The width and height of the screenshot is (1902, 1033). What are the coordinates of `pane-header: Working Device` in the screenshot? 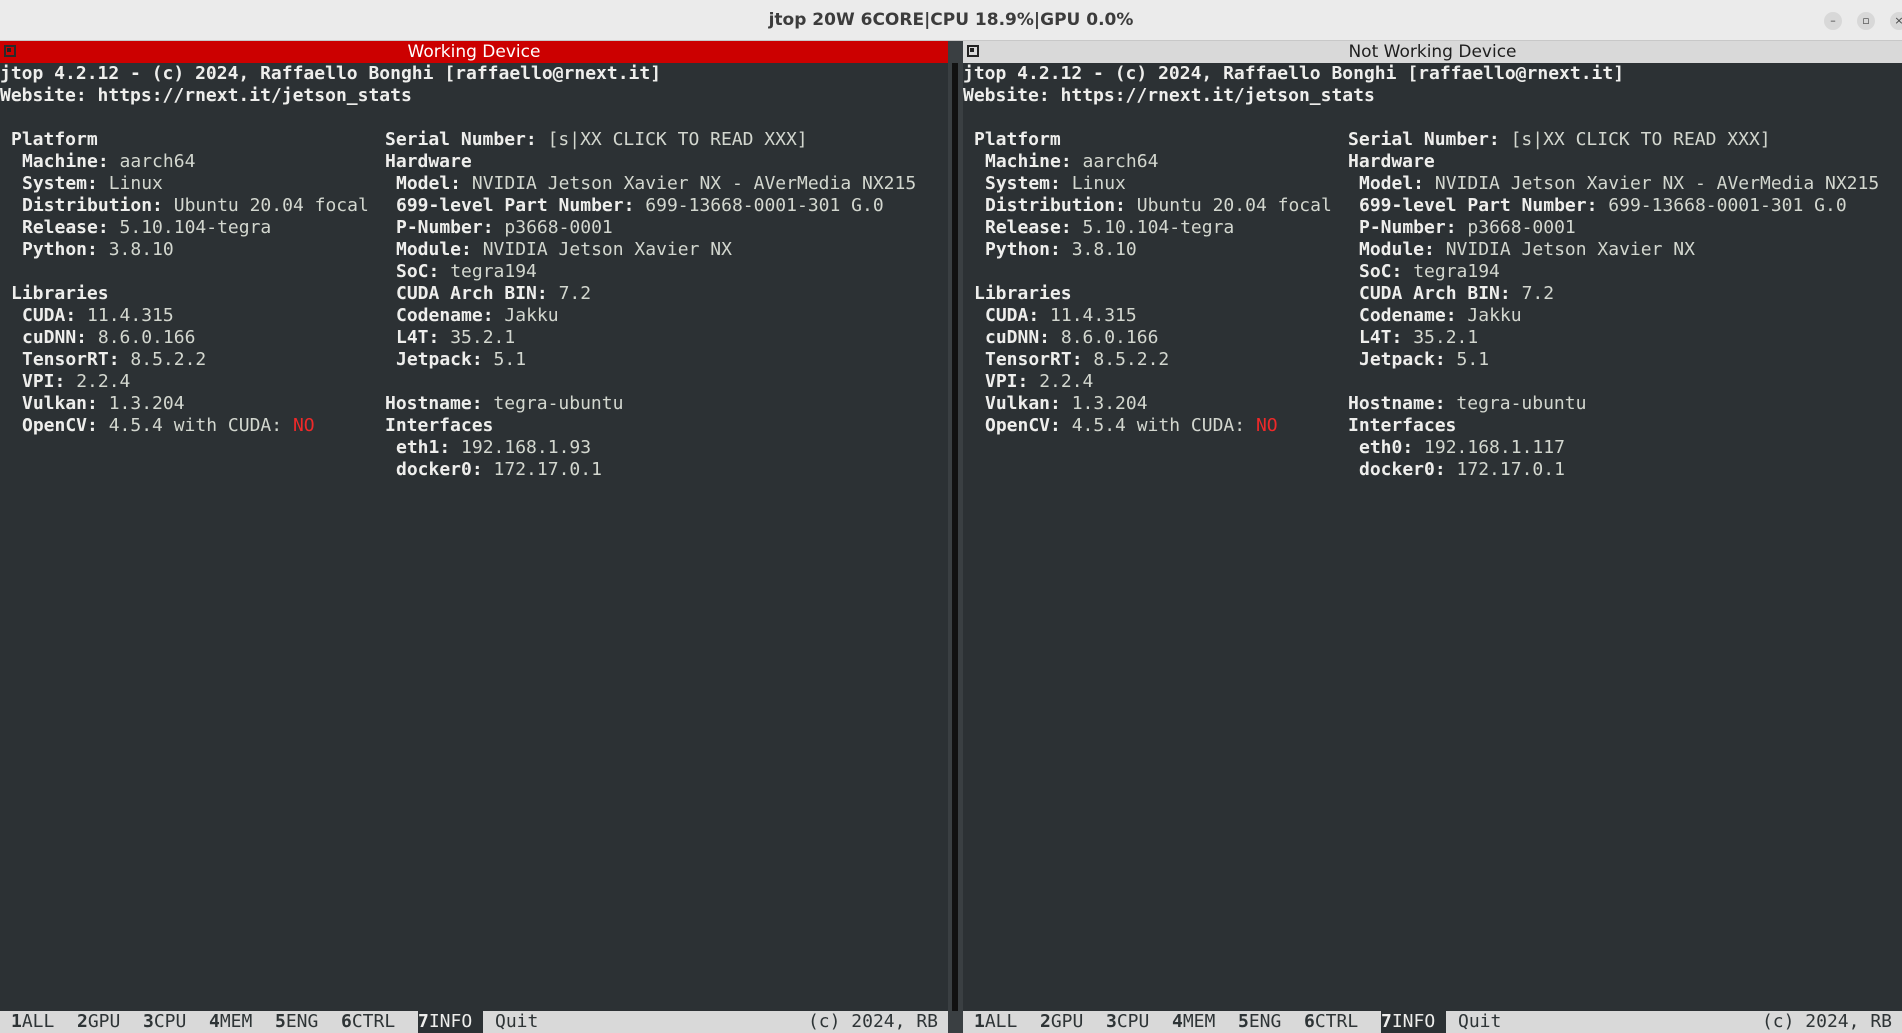 It's located at (474, 52).